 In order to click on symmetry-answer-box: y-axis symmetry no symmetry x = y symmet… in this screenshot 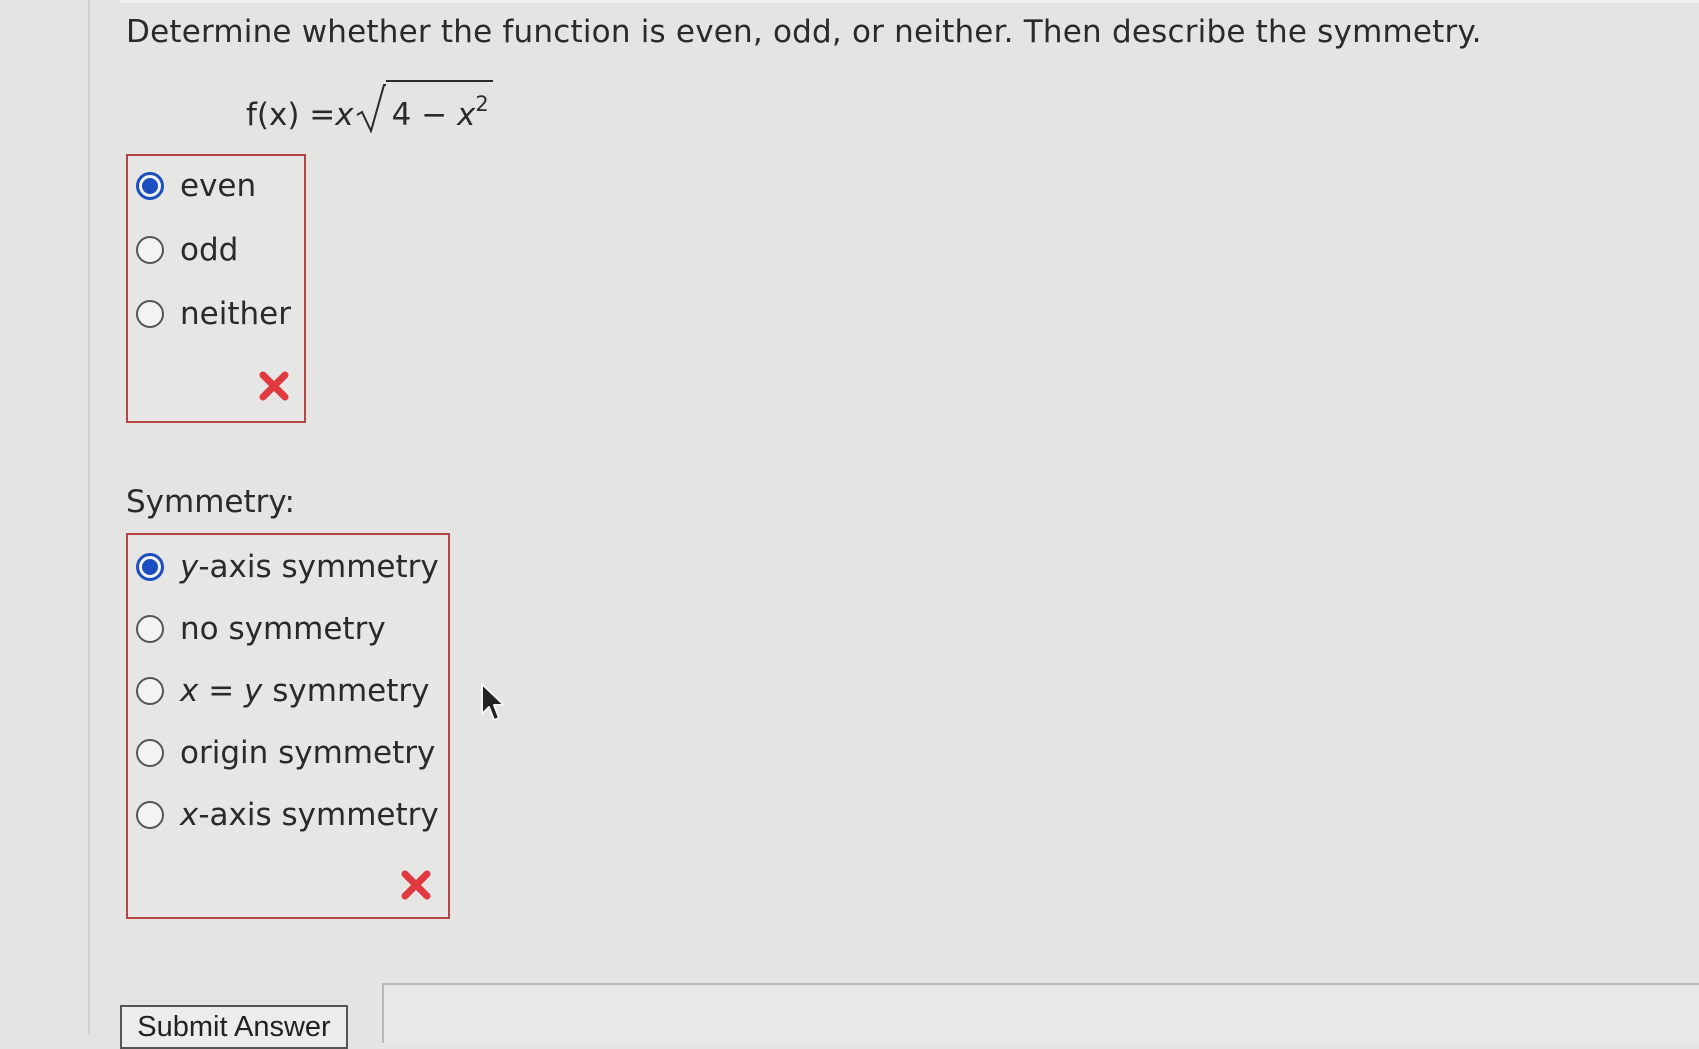, I will do `click(288, 726)`.